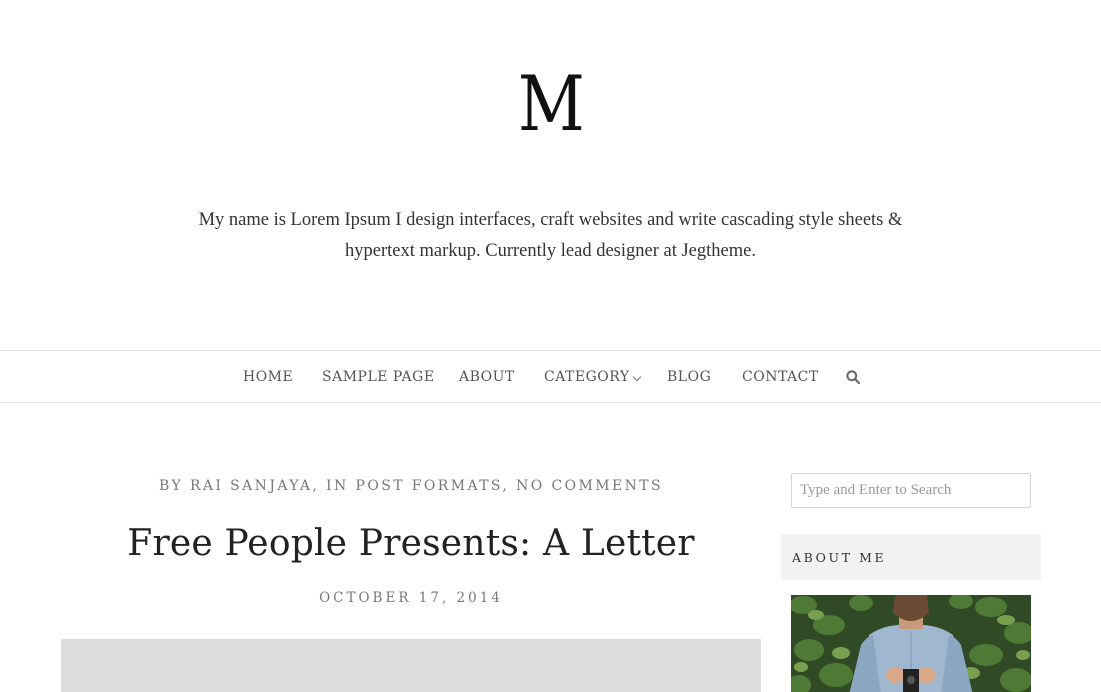 This screenshot has width=1101, height=692. Describe the element at coordinates (911, 643) in the screenshot. I see `about-me-photo` at that location.